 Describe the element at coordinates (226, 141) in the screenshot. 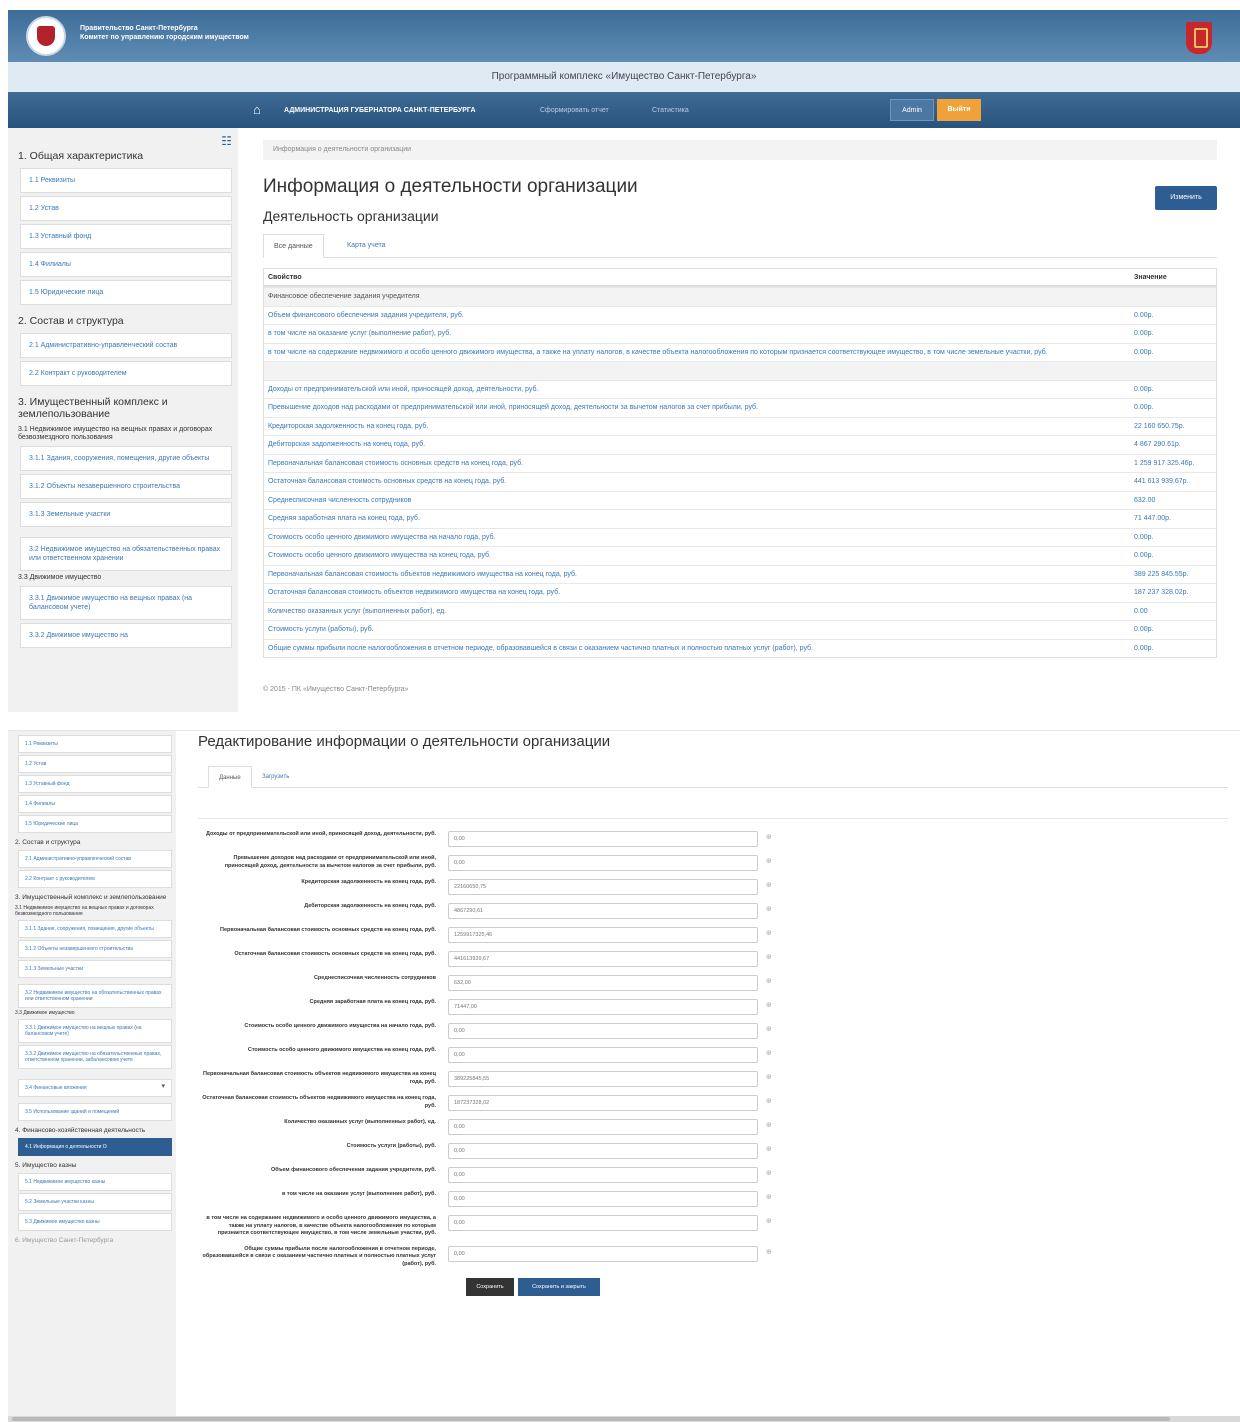

I see `list-toggle-icon: ☷` at that location.